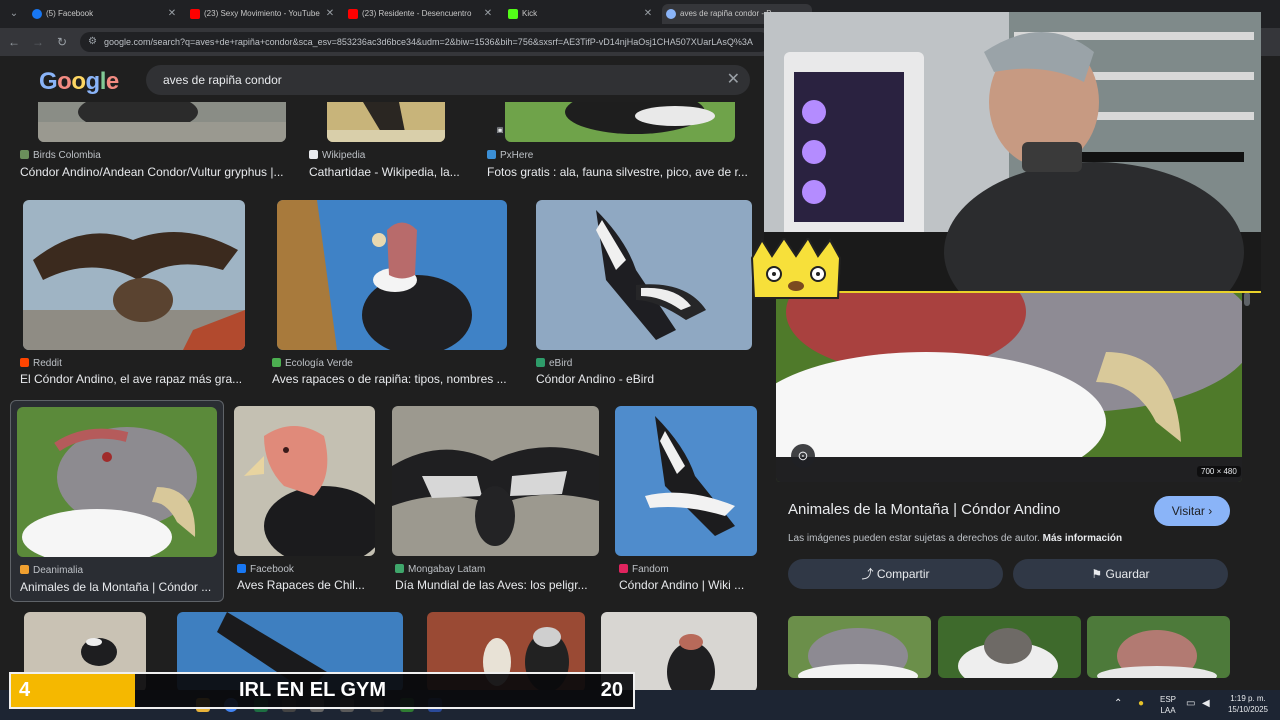 Image resolution: width=1280 pixels, height=720 pixels. Describe the element at coordinates (500, 131) in the screenshot. I see `video-badge-icon: ▣` at that location.